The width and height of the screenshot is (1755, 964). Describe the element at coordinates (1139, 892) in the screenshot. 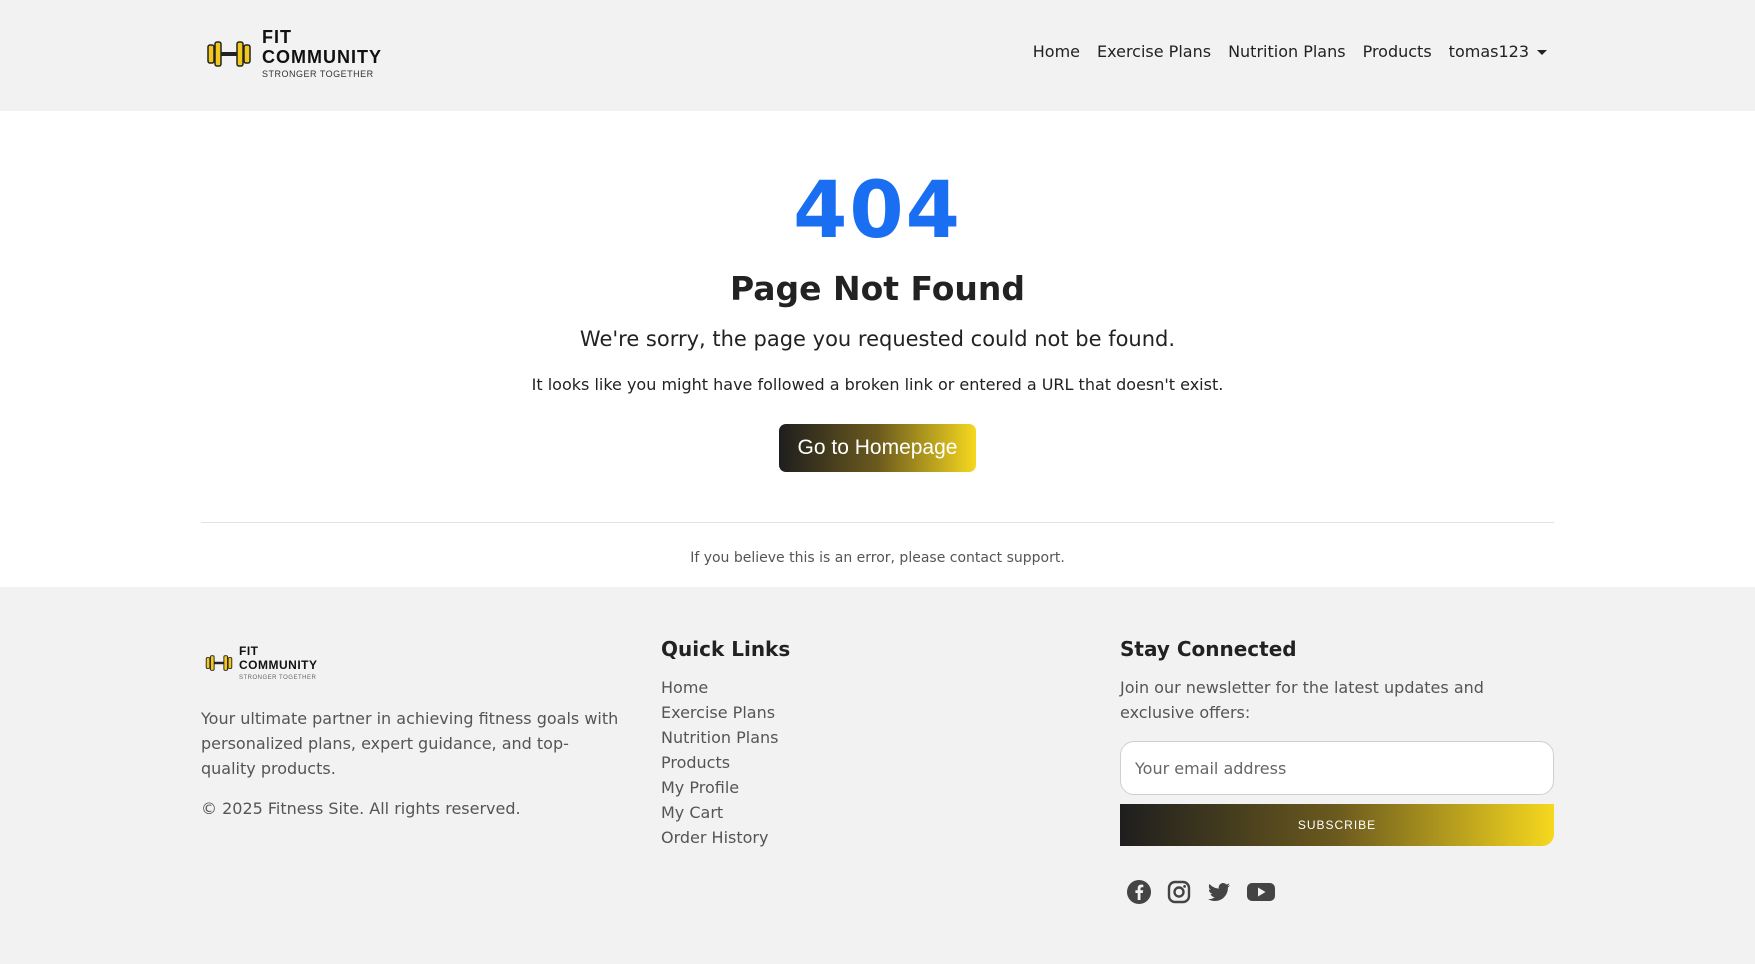

I see `facebook-icon` at that location.